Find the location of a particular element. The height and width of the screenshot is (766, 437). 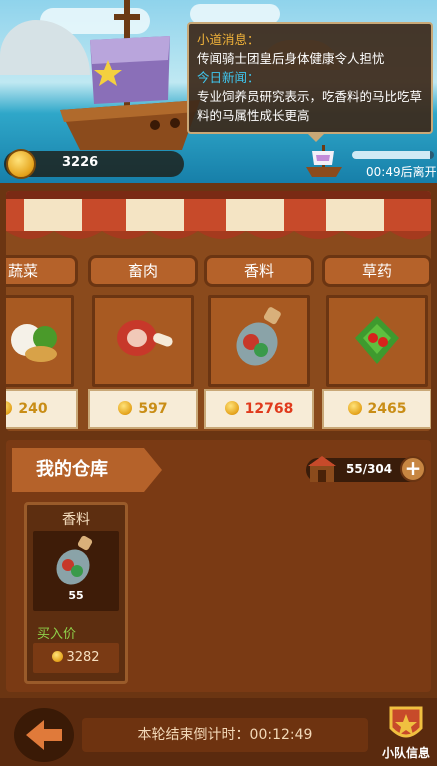

shelf-vegetables: 蔬菜 240 is located at coordinates (42, 342).